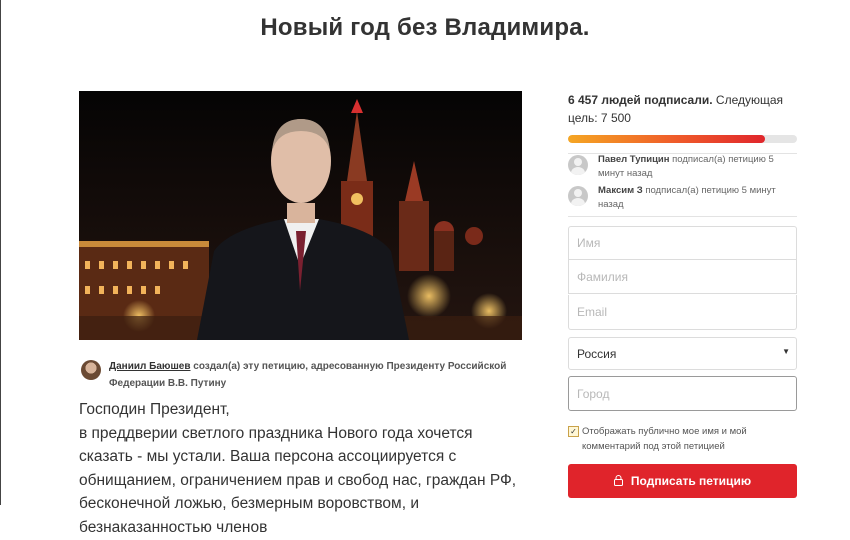 Image resolution: width=850 pixels, height=540 pixels. What do you see at coordinates (597, 354) in the screenshot?
I see `country-select-value: Россия` at bounding box center [597, 354].